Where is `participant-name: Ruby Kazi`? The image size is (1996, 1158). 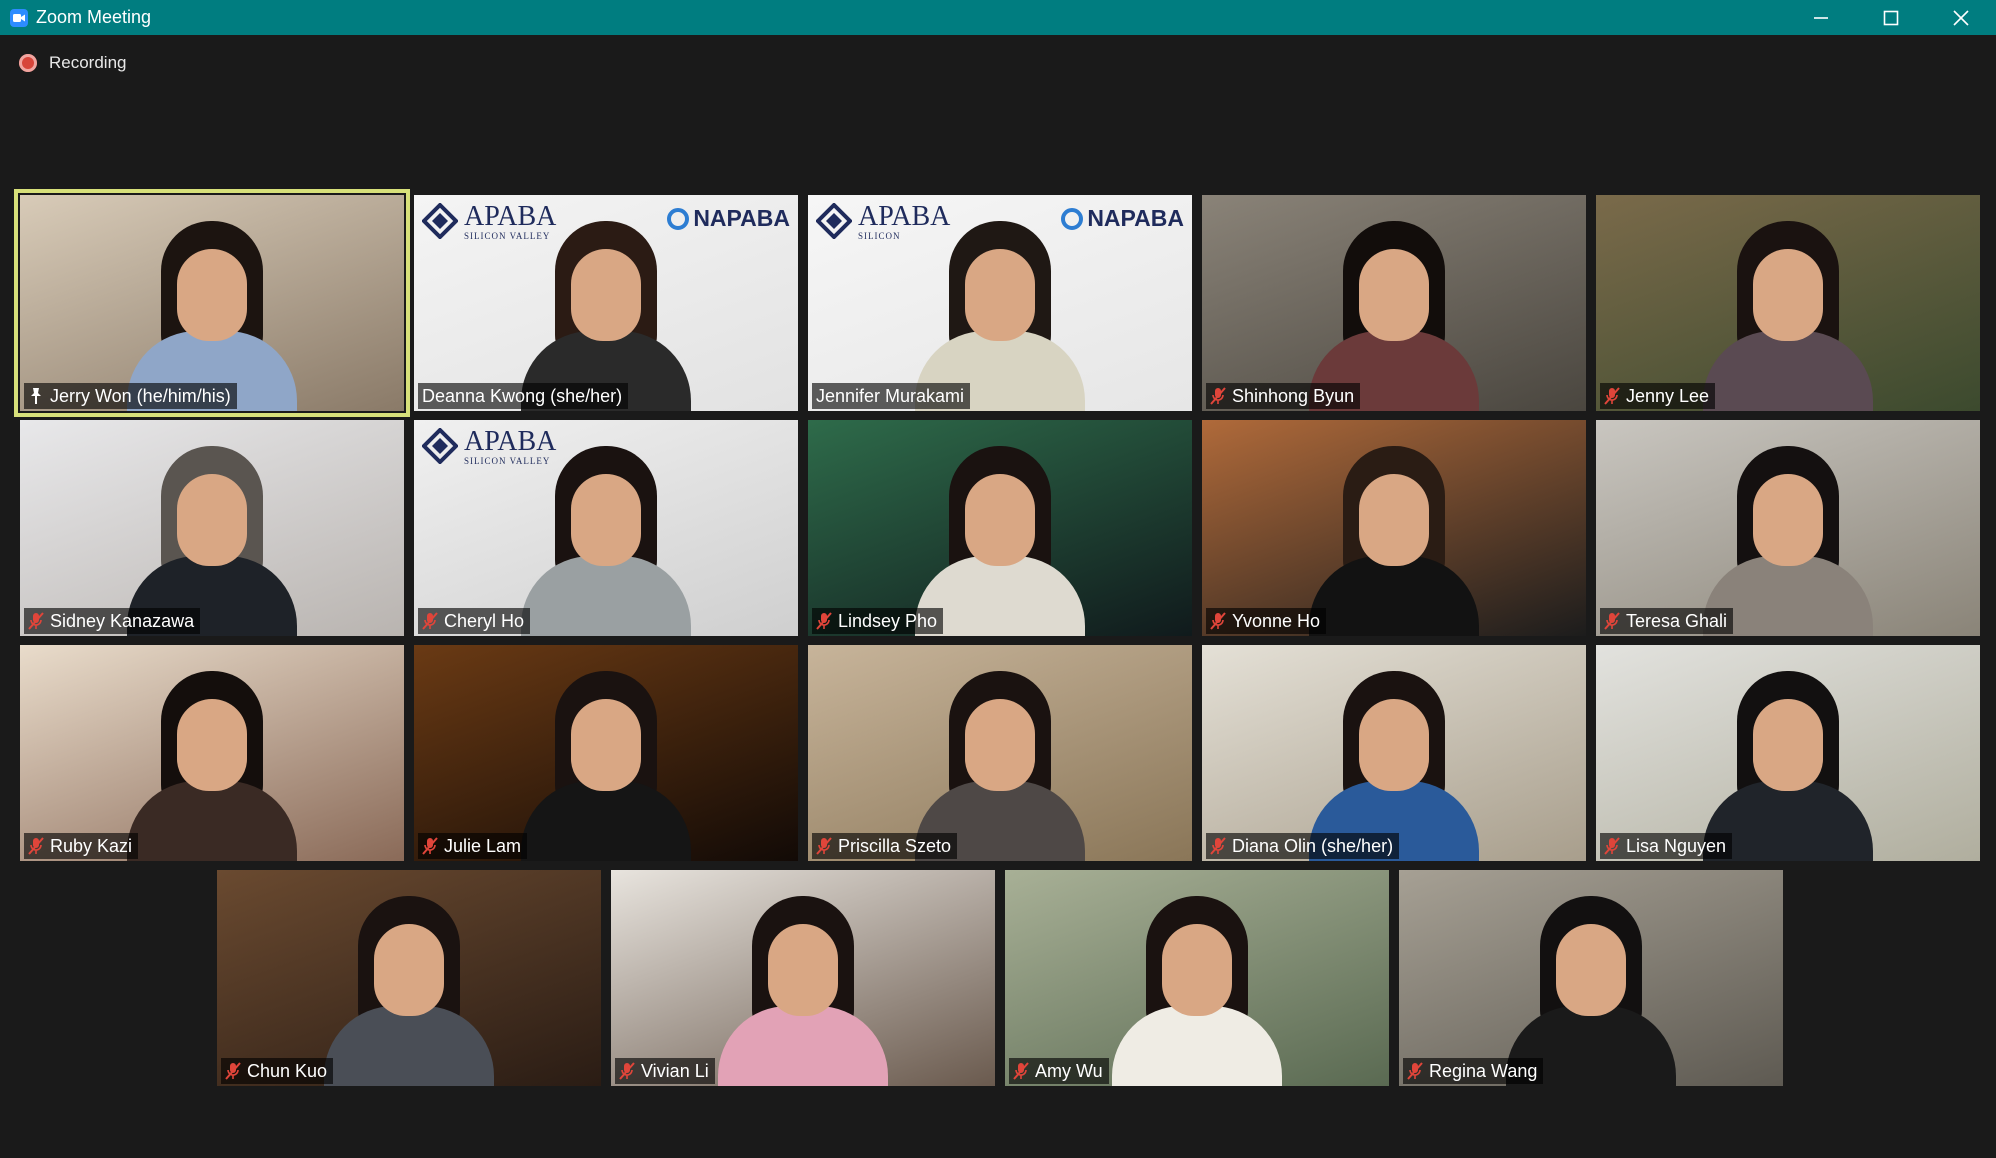
participant-name: Ruby Kazi is located at coordinates (91, 845).